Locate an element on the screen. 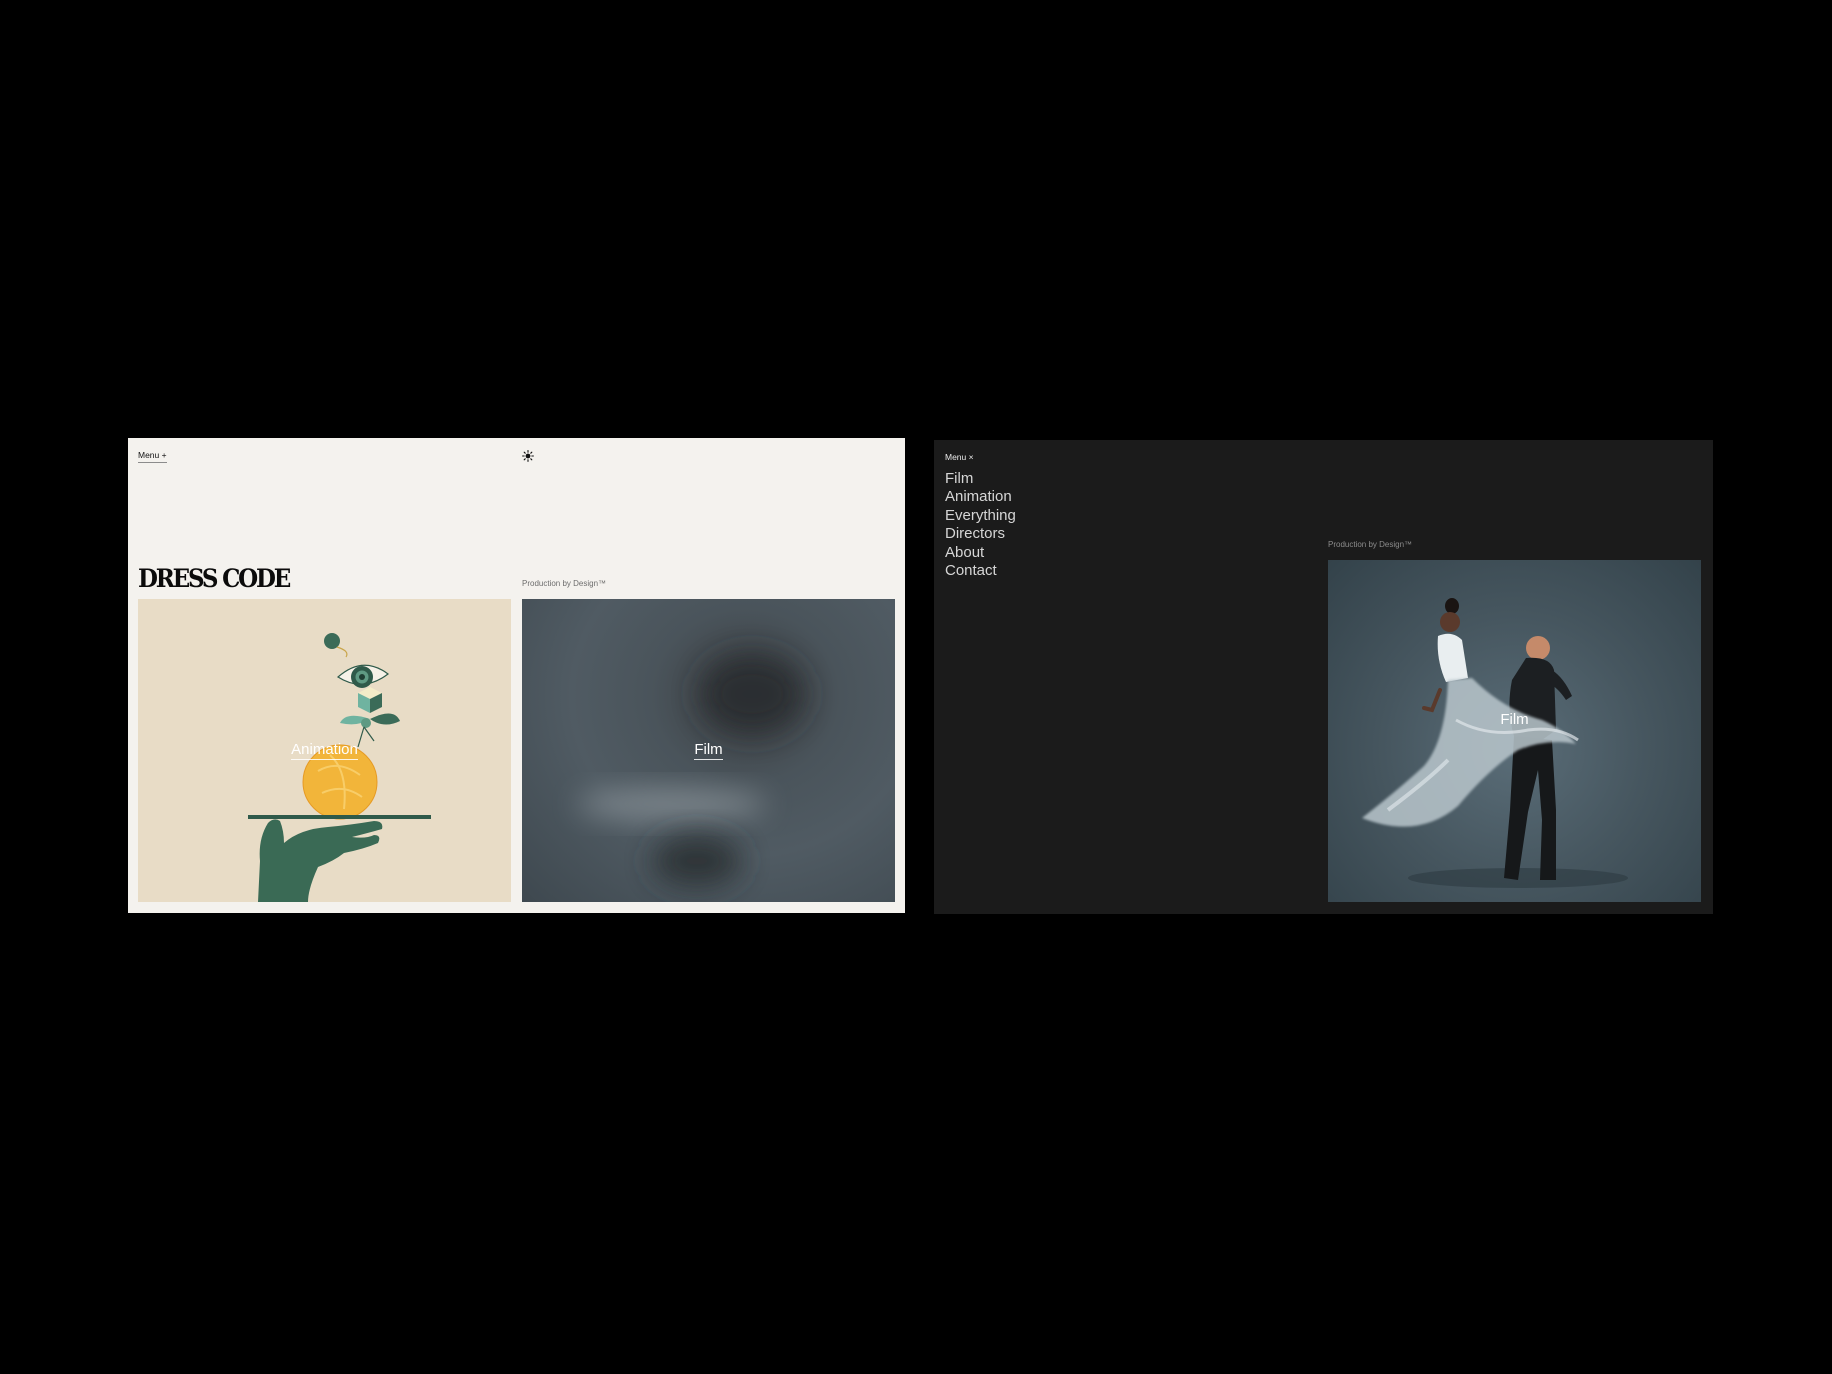 The height and width of the screenshot is (1374, 1832). menu-button: Menu + is located at coordinates (152, 456).